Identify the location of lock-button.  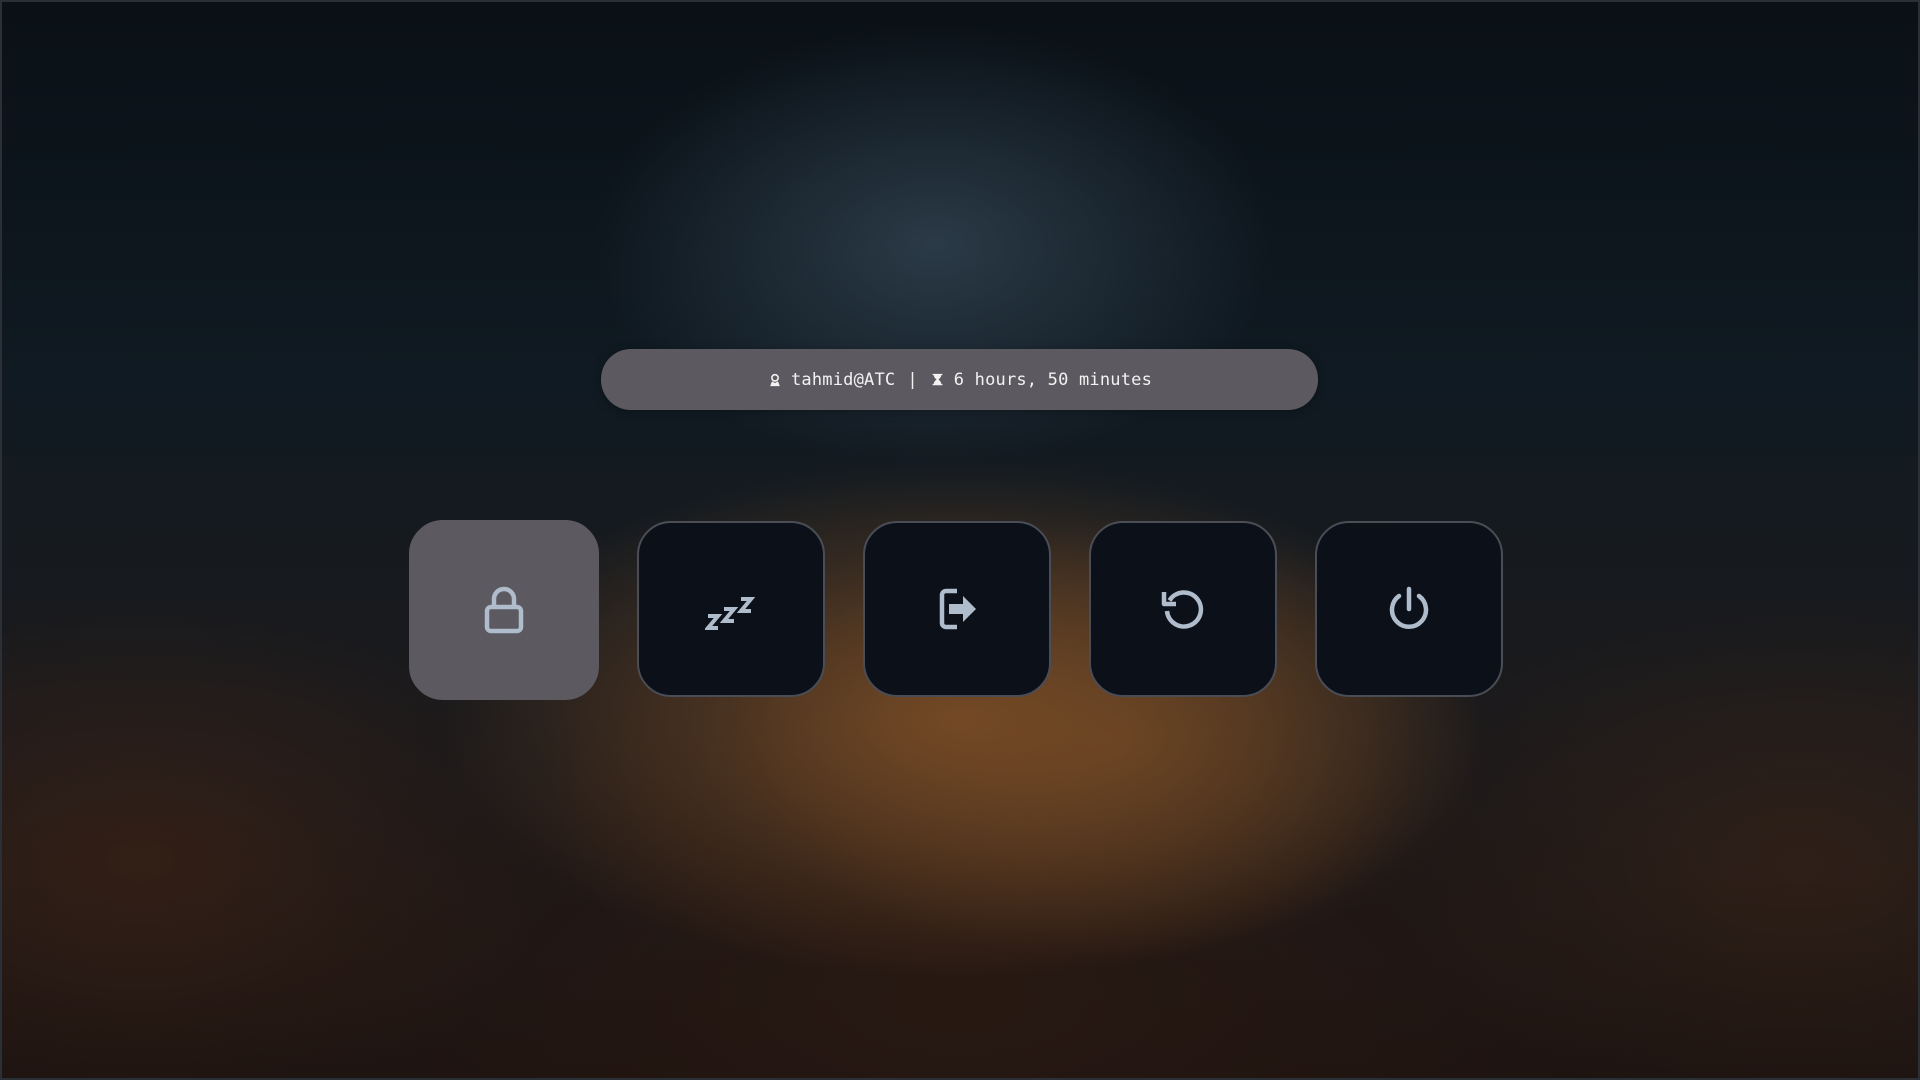
(504, 610).